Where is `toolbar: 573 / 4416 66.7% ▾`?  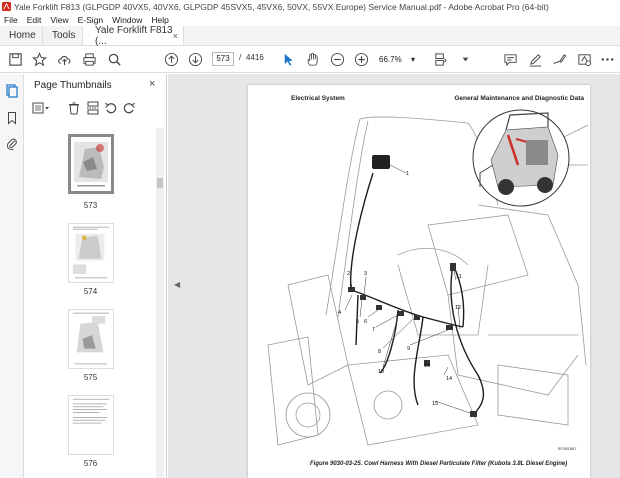
toolbar: 573 / 4416 66.7% ▾ is located at coordinates (310, 59).